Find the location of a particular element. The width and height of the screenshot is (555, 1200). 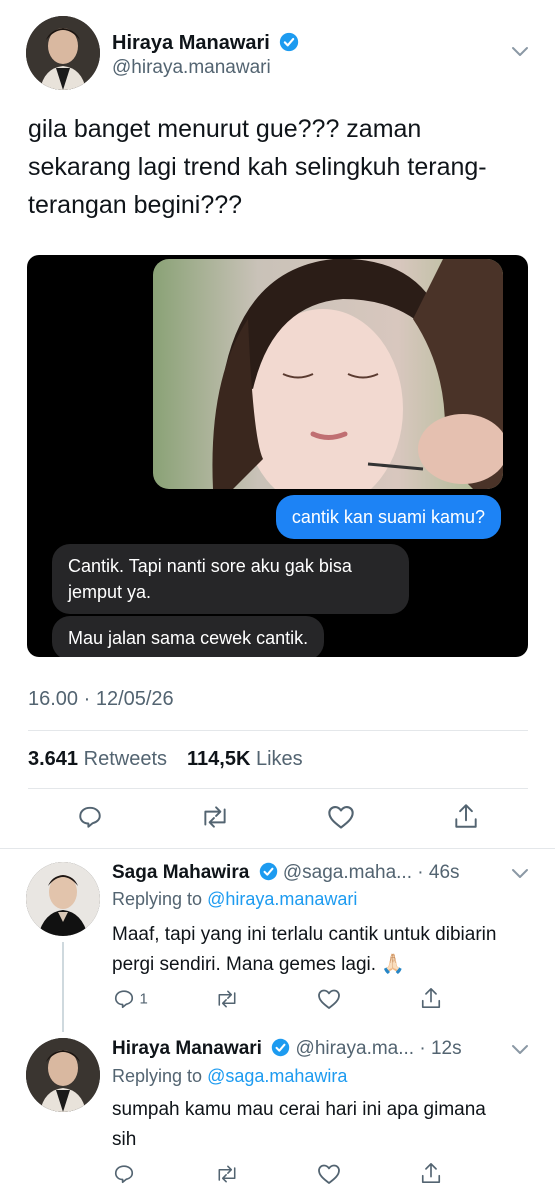

reply-time: · 12s is located at coordinates (440, 1048).